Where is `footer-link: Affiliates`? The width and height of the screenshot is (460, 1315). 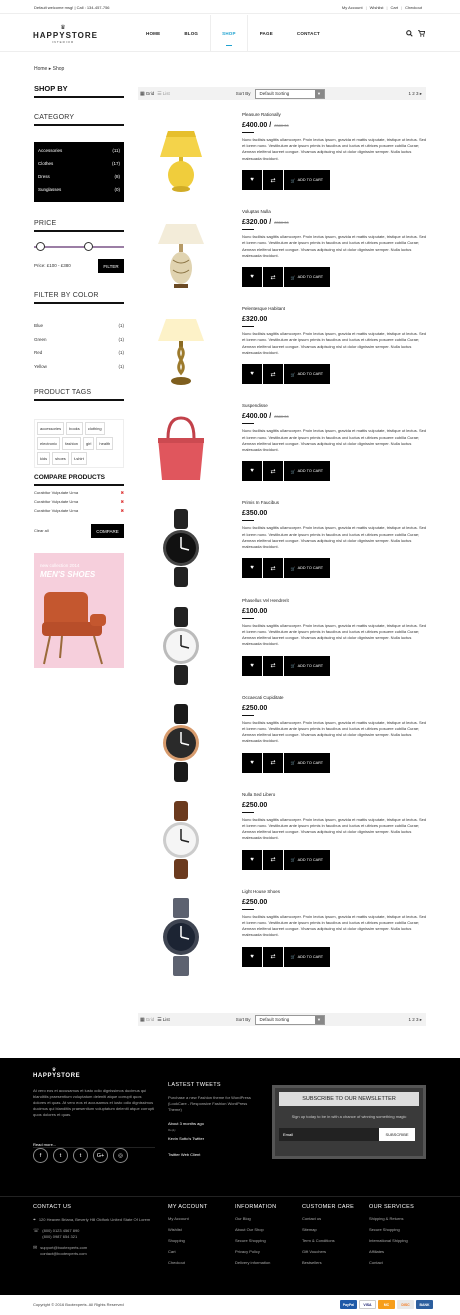
footer-link: Affiliates is located at coordinates (391, 1254).